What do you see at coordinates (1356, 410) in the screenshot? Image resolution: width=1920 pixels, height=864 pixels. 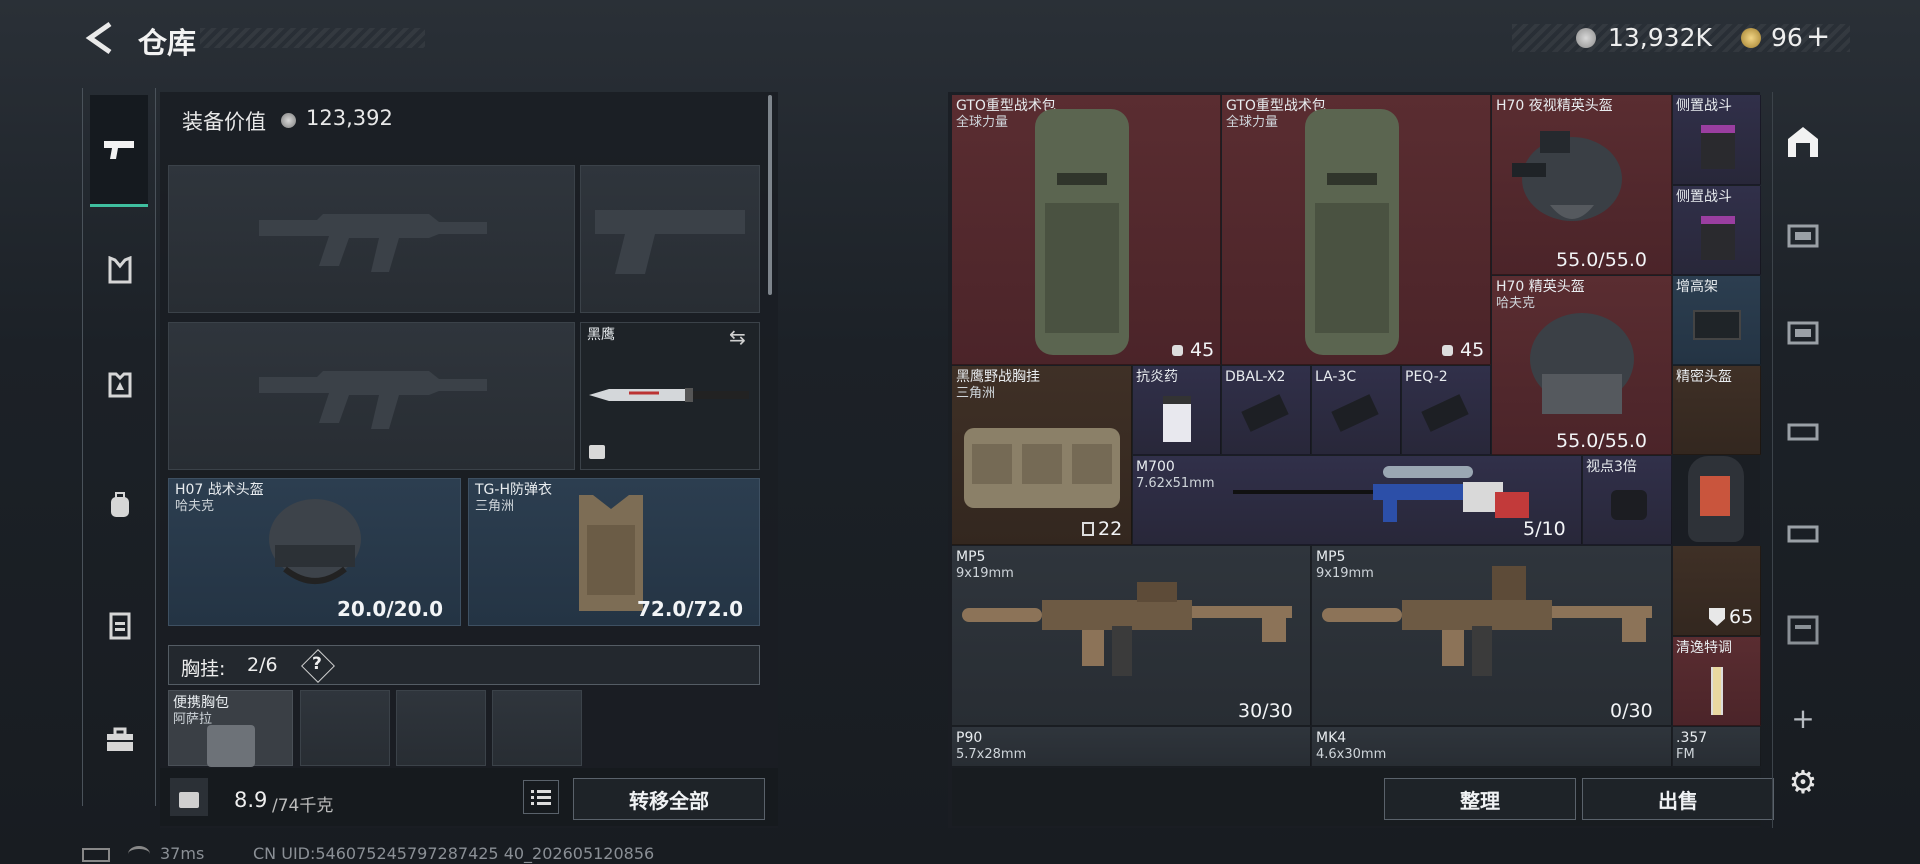 I see `grid-item-la3c: LA-3C` at bounding box center [1356, 410].